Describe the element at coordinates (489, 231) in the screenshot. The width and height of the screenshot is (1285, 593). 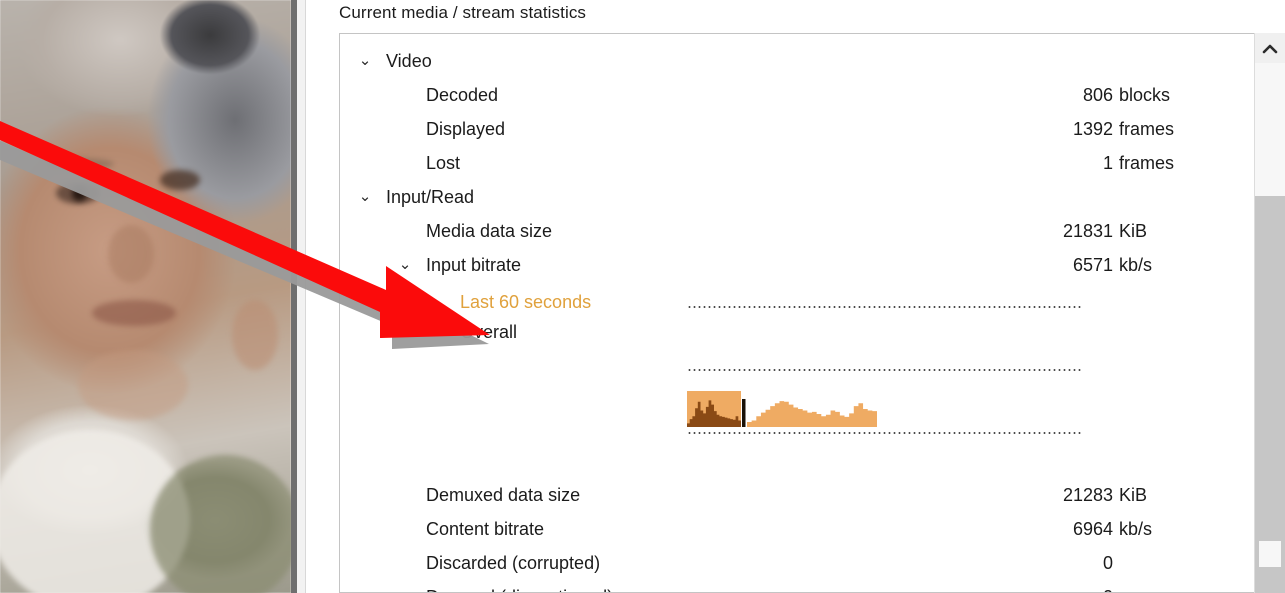
I see `row-label: Media data size` at that location.